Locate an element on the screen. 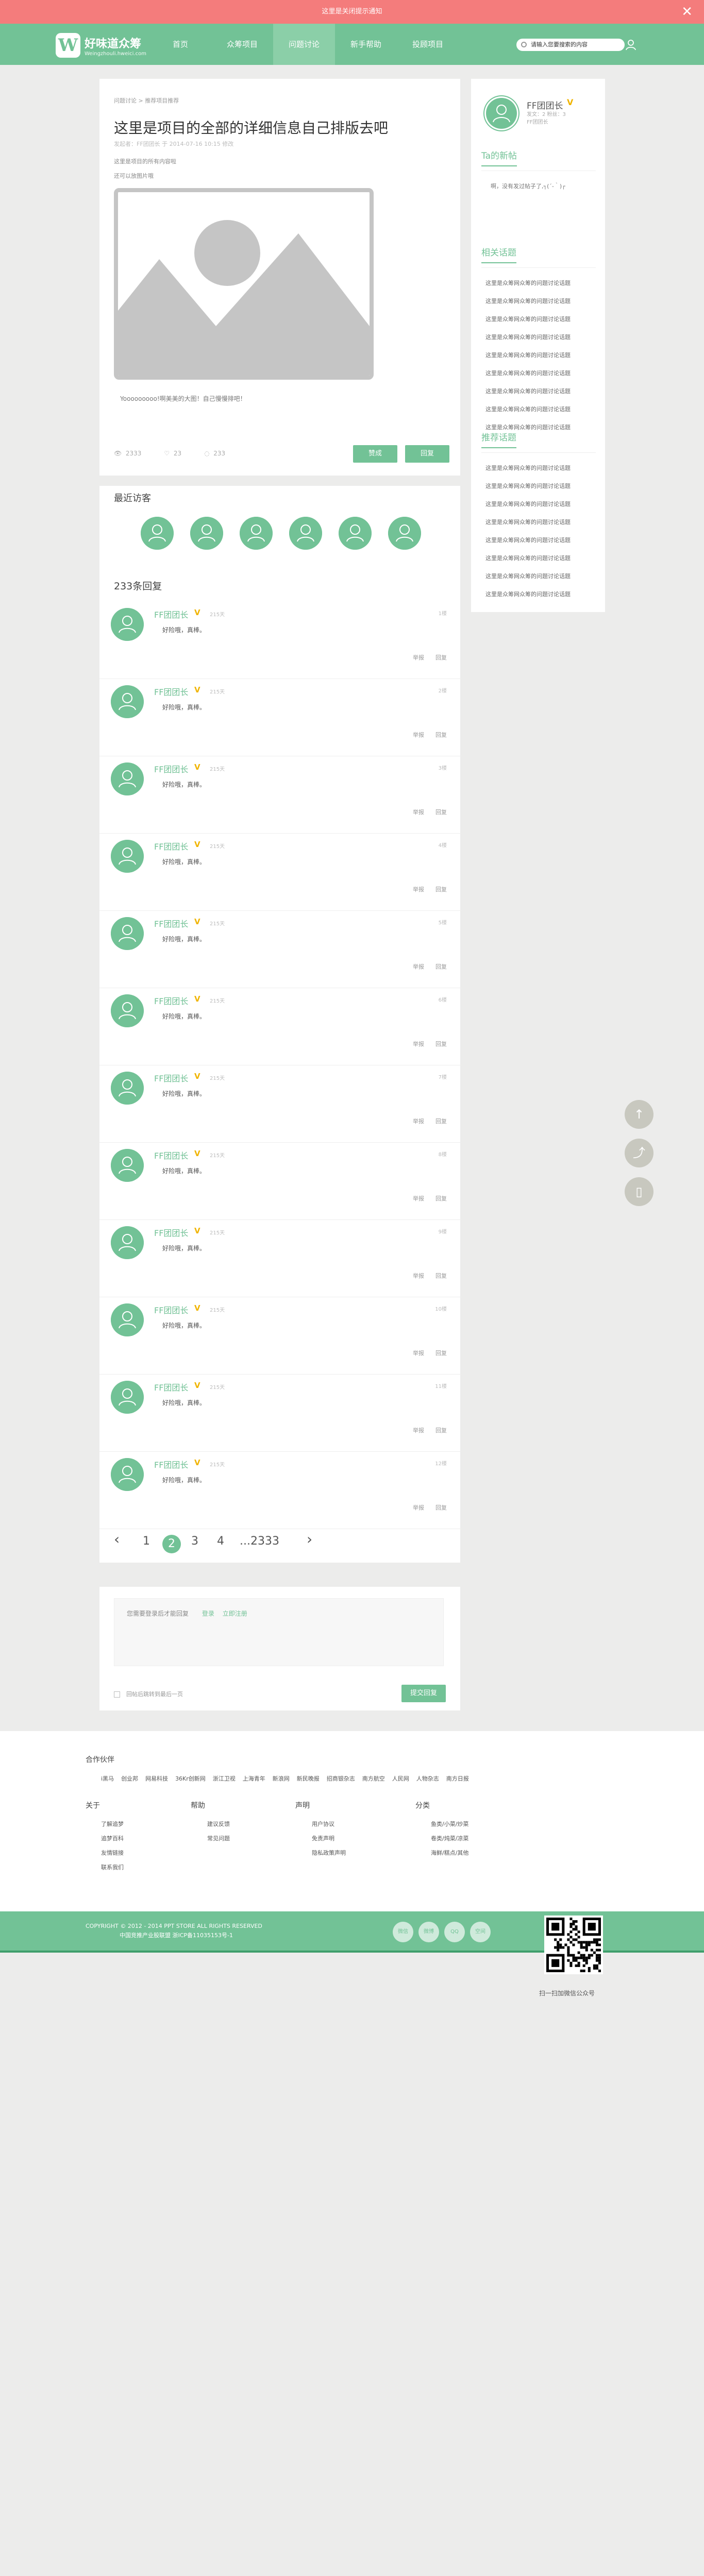  footer-link: 免责声明 is located at coordinates (323, 1838).